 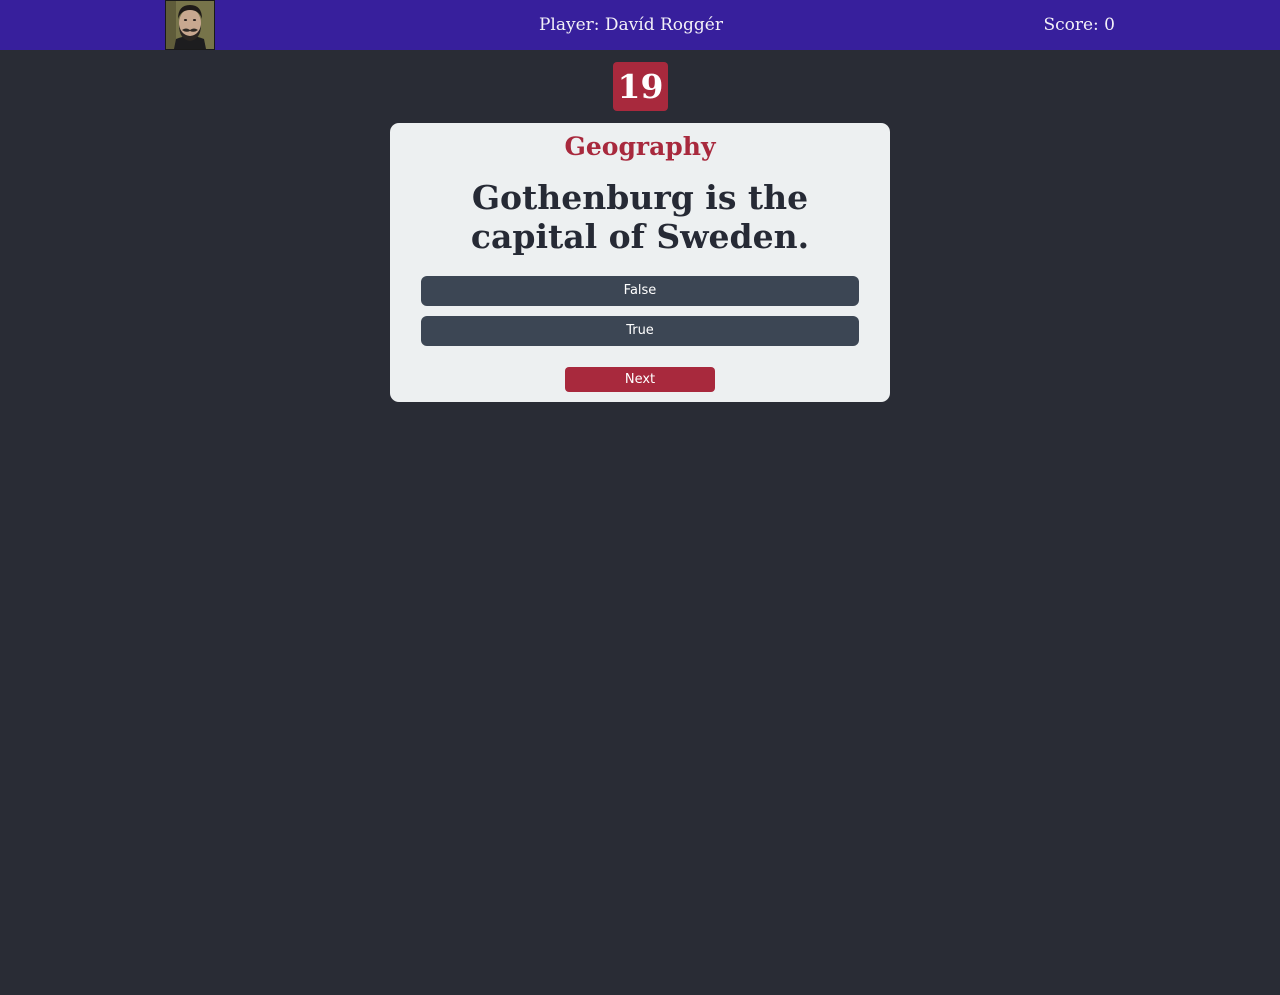 What do you see at coordinates (640, 379) in the screenshot?
I see `next-button: Next` at bounding box center [640, 379].